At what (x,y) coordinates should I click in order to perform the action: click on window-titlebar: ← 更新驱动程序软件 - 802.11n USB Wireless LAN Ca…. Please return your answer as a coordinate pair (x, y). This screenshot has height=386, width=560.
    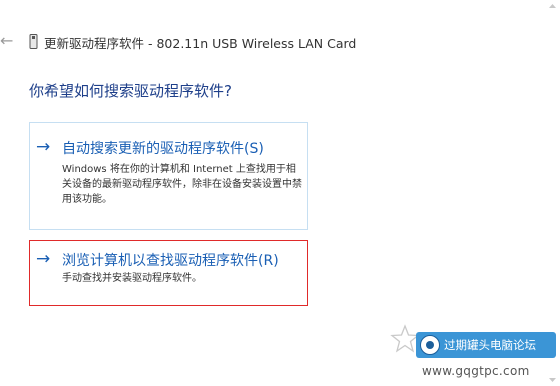
    Looking at the image, I should click on (280, 42).